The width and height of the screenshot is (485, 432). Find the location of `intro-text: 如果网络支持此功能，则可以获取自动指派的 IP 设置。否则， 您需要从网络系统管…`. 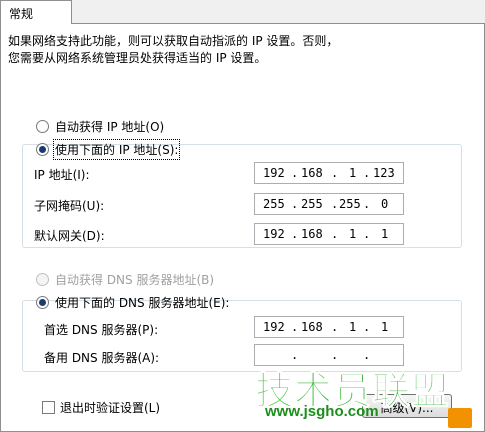

intro-text: 如果网络支持此功能，则可以获取自动指派的 IP 设置。否则， 您需要从网络系统管… is located at coordinates (243, 50).